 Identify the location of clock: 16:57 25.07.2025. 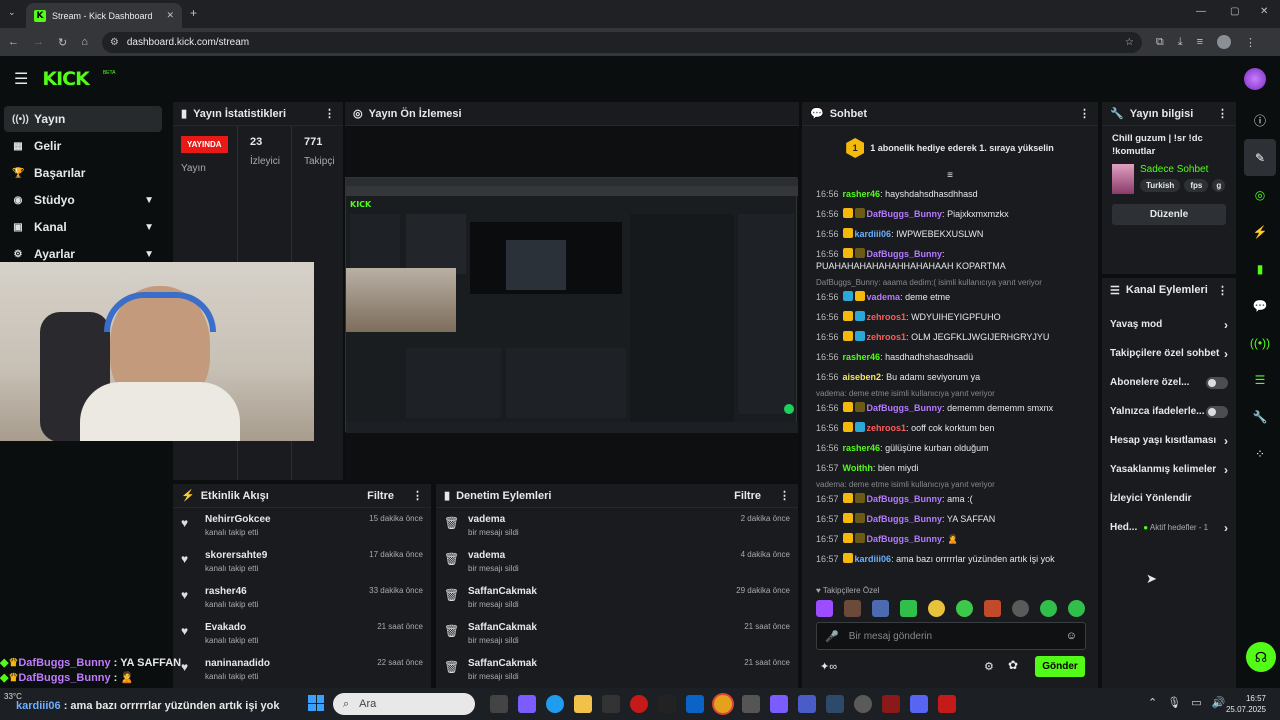
(1244, 704).